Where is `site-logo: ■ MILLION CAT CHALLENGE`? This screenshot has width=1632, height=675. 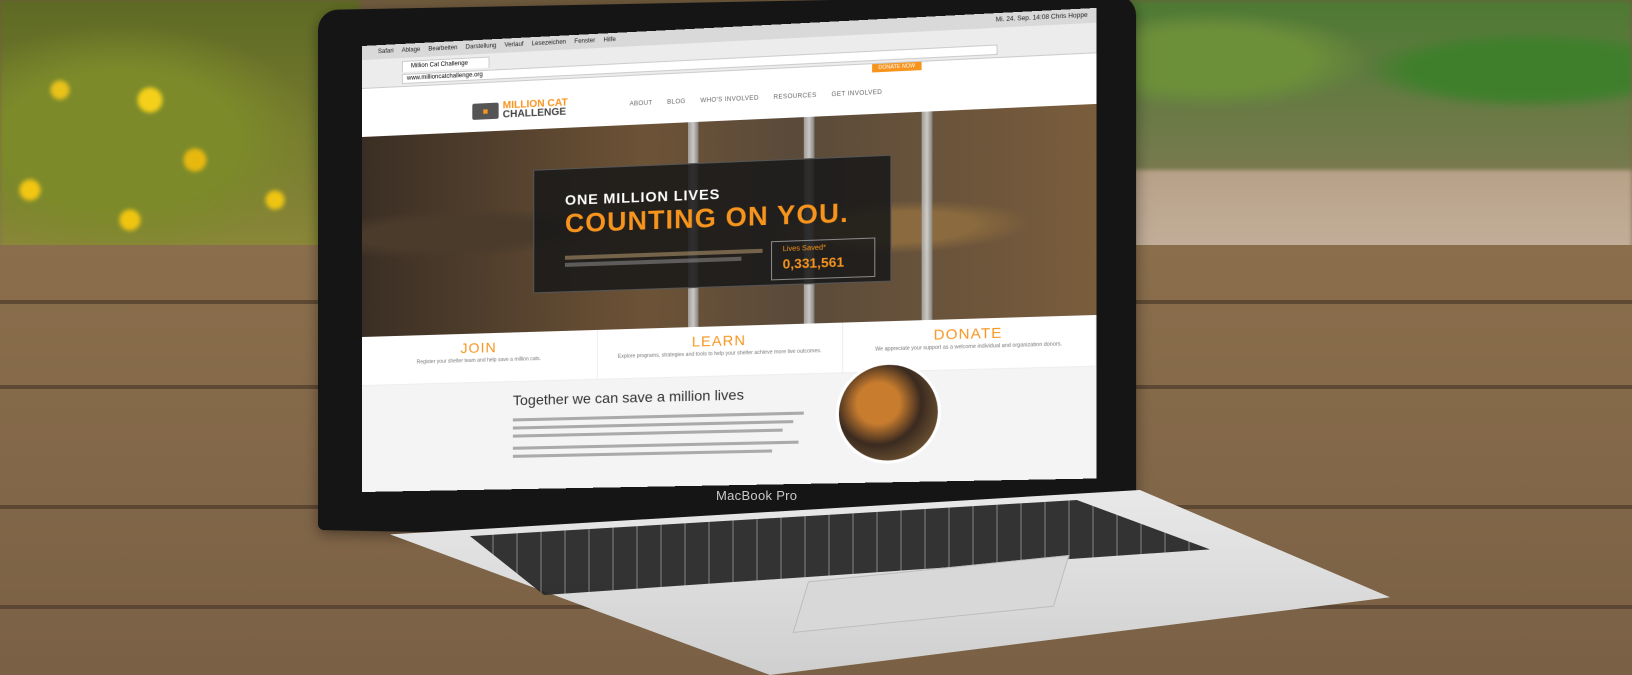
site-logo: ■ MILLION CAT CHALLENGE is located at coordinates (520, 109).